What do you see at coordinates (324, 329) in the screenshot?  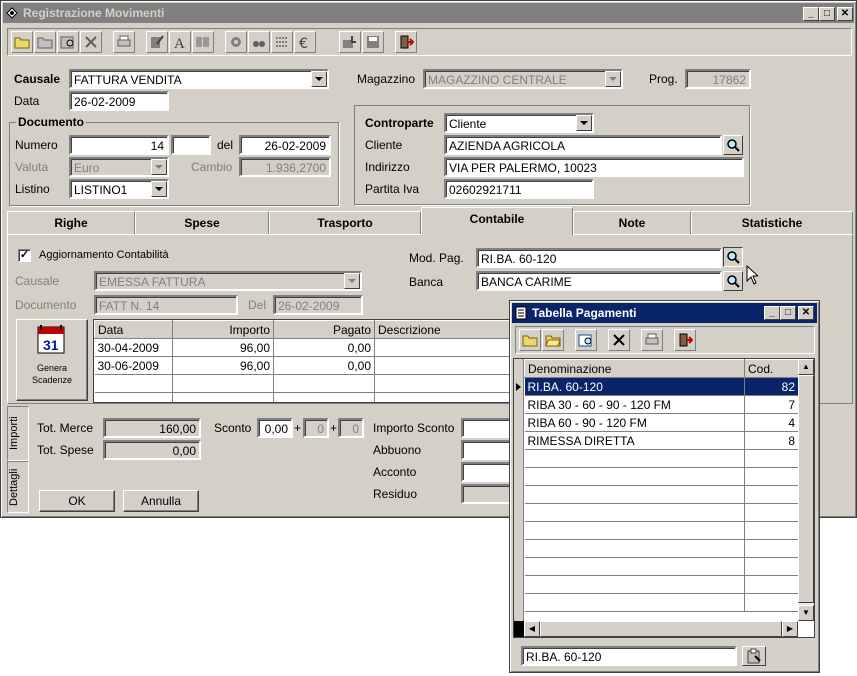 I see `col-pagato: Pagato` at bounding box center [324, 329].